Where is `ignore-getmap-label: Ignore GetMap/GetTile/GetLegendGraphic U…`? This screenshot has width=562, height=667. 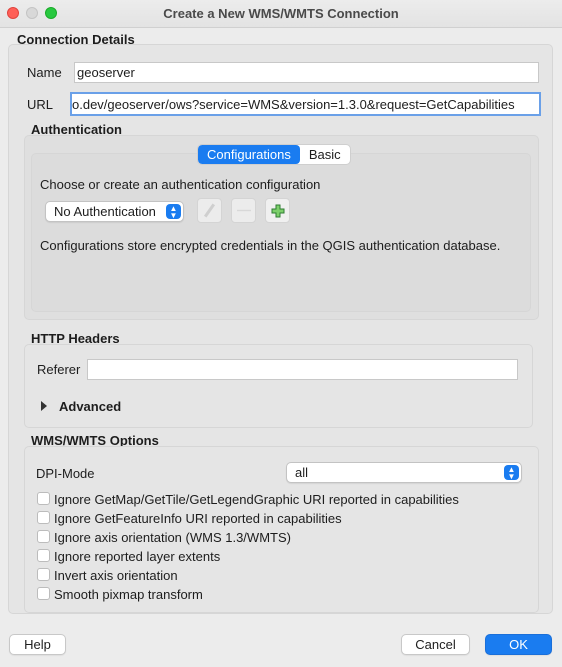 ignore-getmap-label: Ignore GetMap/GetTile/GetLegendGraphic U… is located at coordinates (256, 499).